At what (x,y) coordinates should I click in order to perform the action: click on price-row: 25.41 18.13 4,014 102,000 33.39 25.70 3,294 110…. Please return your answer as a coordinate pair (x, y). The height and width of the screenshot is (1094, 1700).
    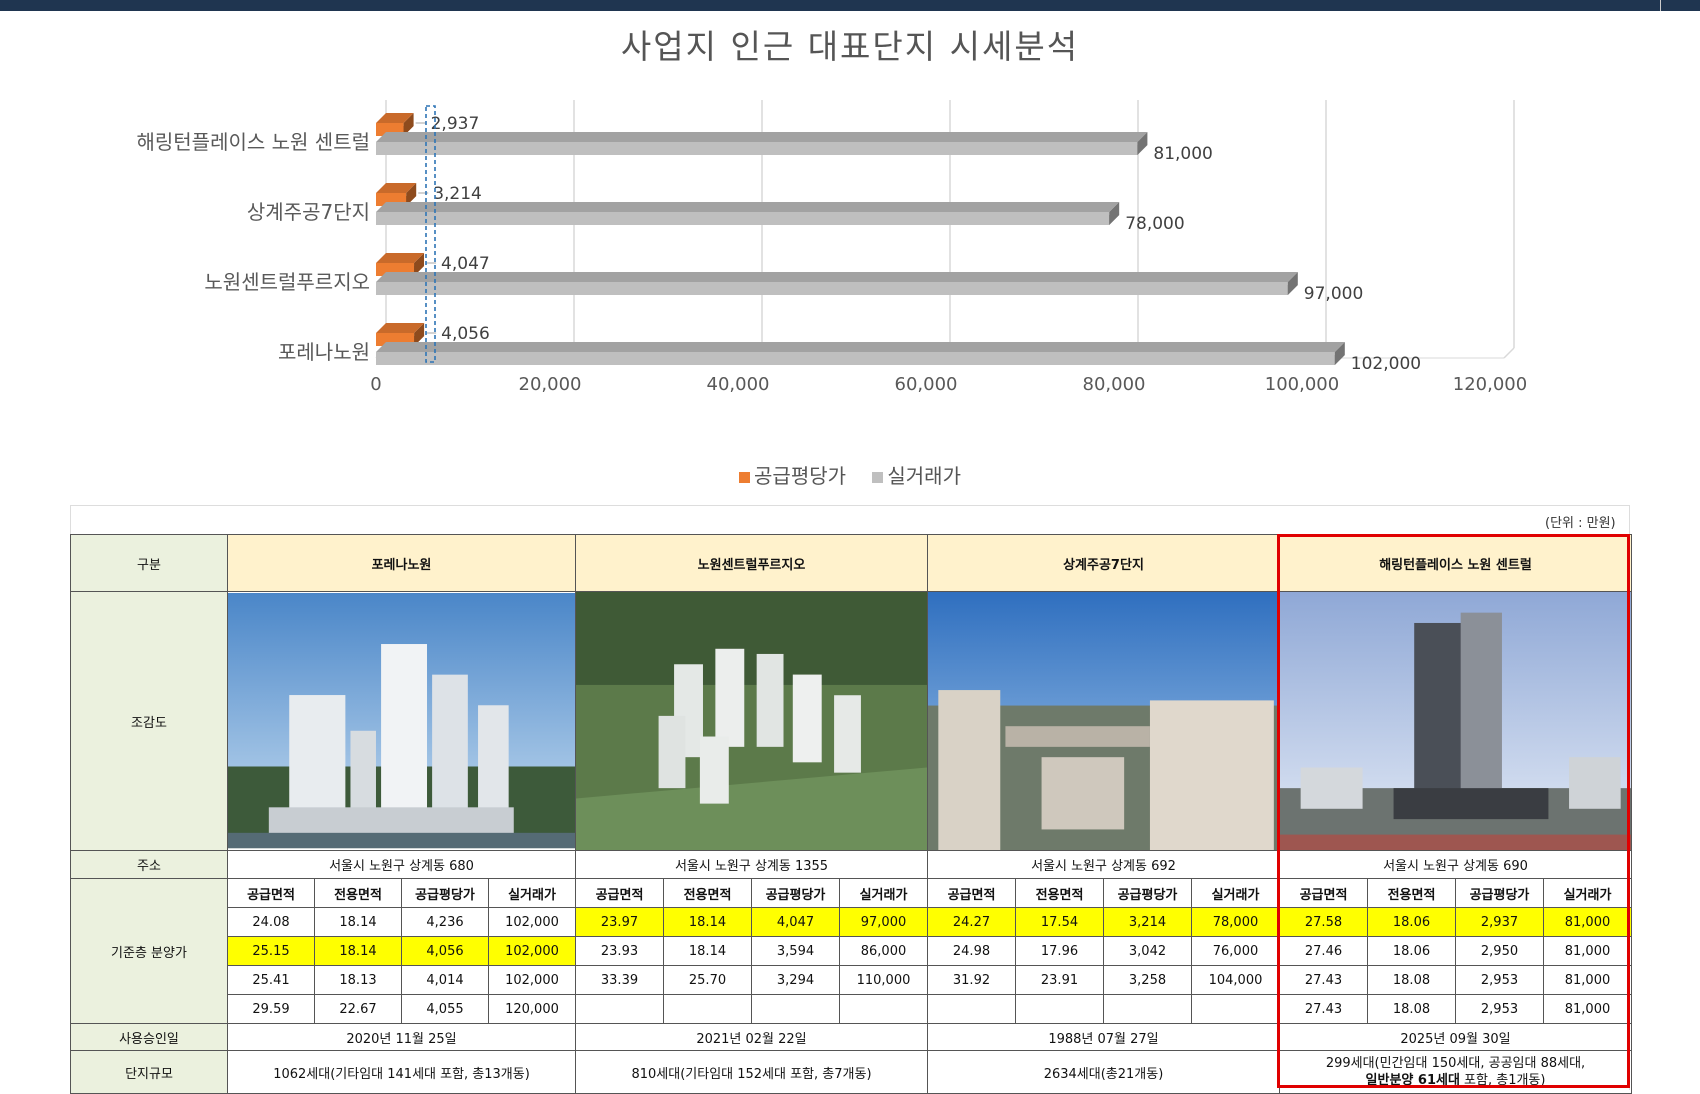
    Looking at the image, I should click on (851, 980).